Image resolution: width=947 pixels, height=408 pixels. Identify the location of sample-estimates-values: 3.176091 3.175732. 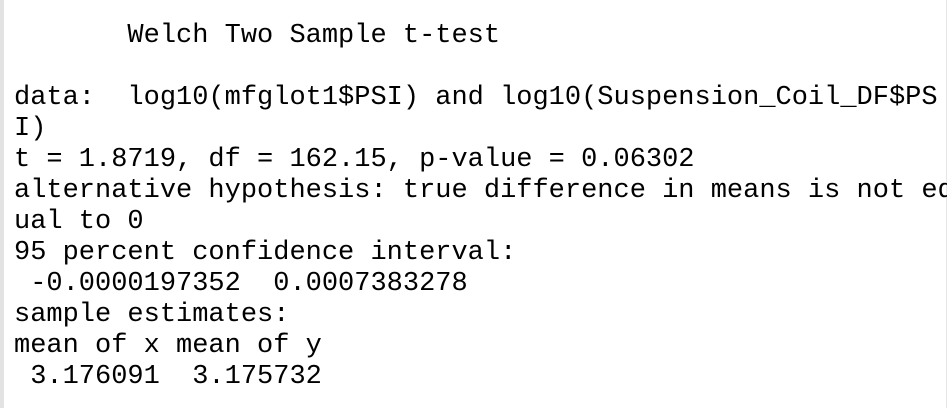
(168, 377).